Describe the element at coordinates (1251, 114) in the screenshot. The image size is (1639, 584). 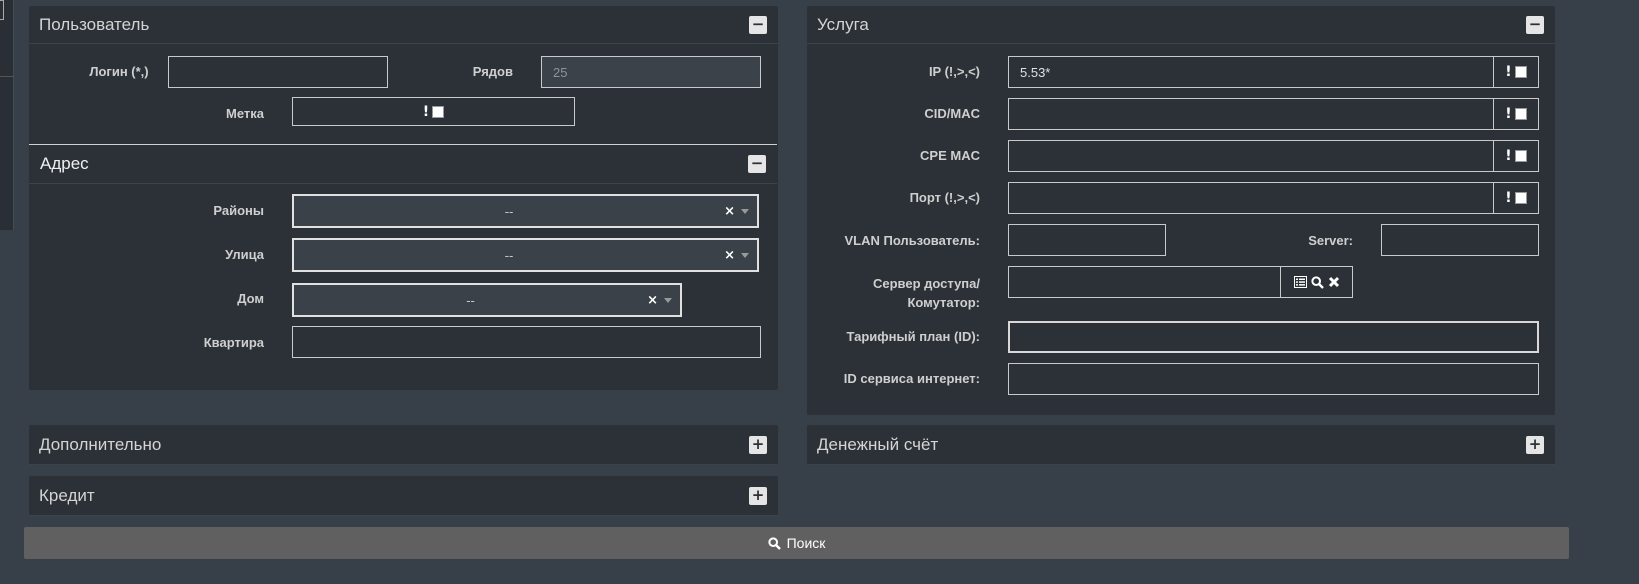
I see `cid-input` at that location.